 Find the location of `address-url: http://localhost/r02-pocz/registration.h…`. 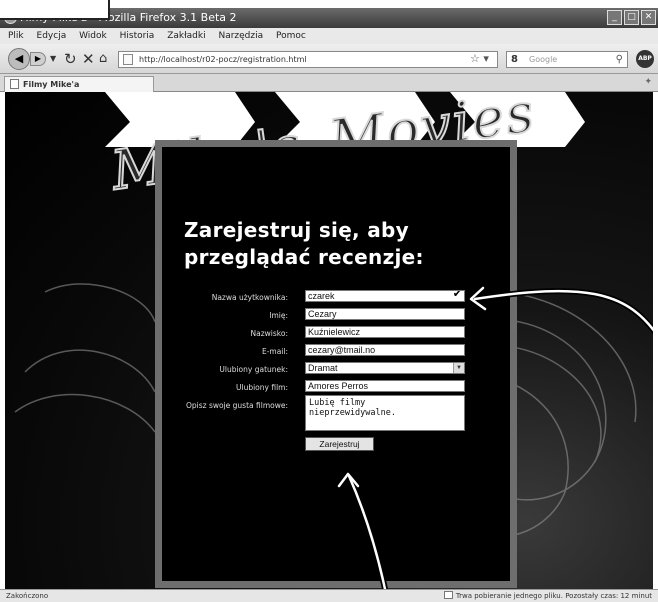

address-url: http://localhost/r02-pocz/registration.h… is located at coordinates (223, 59).